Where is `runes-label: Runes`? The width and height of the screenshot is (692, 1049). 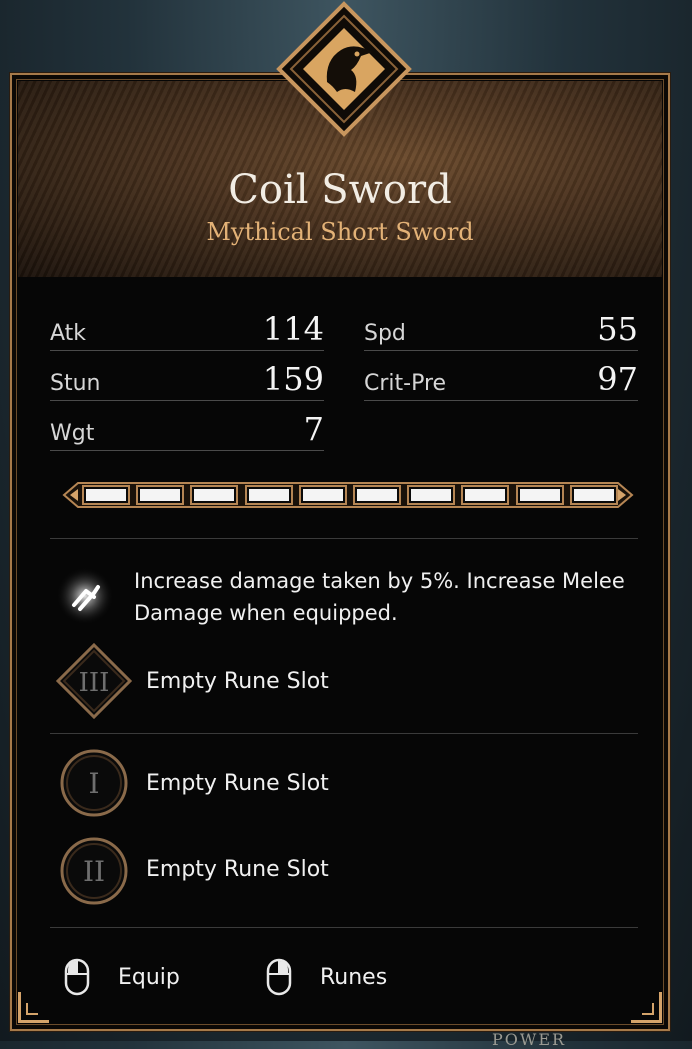 runes-label: Runes is located at coordinates (354, 977).